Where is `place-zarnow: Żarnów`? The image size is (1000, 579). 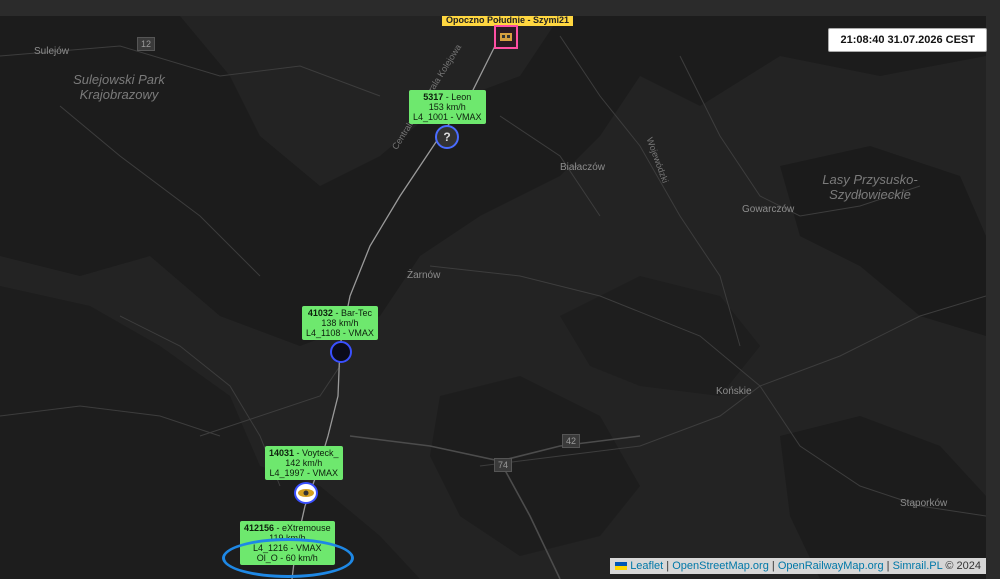 place-zarnow: Żarnów is located at coordinates (424, 275).